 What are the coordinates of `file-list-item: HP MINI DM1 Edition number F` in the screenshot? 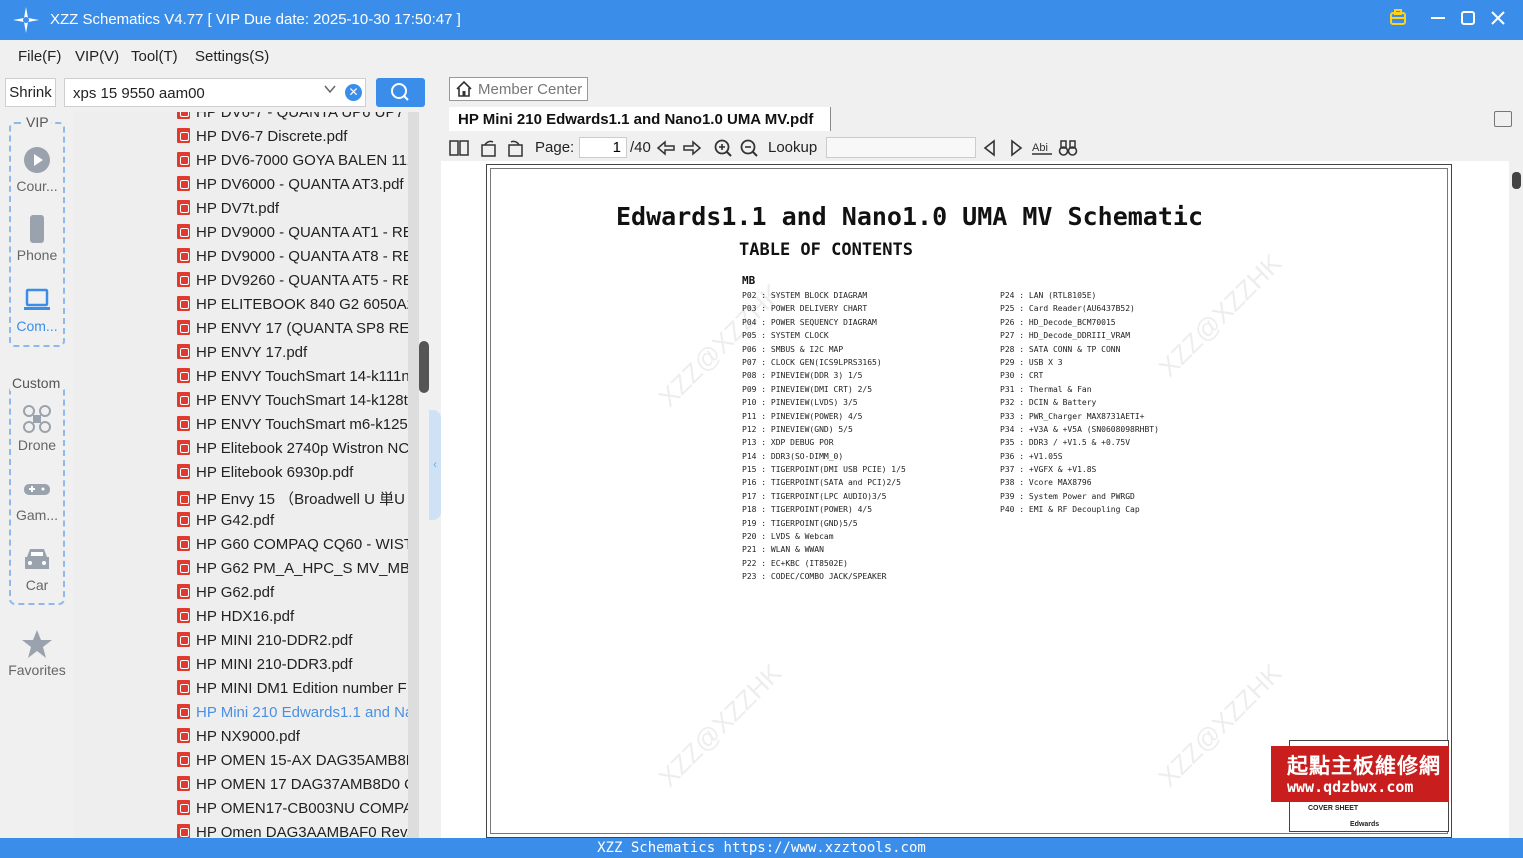 It's located at (297, 692).